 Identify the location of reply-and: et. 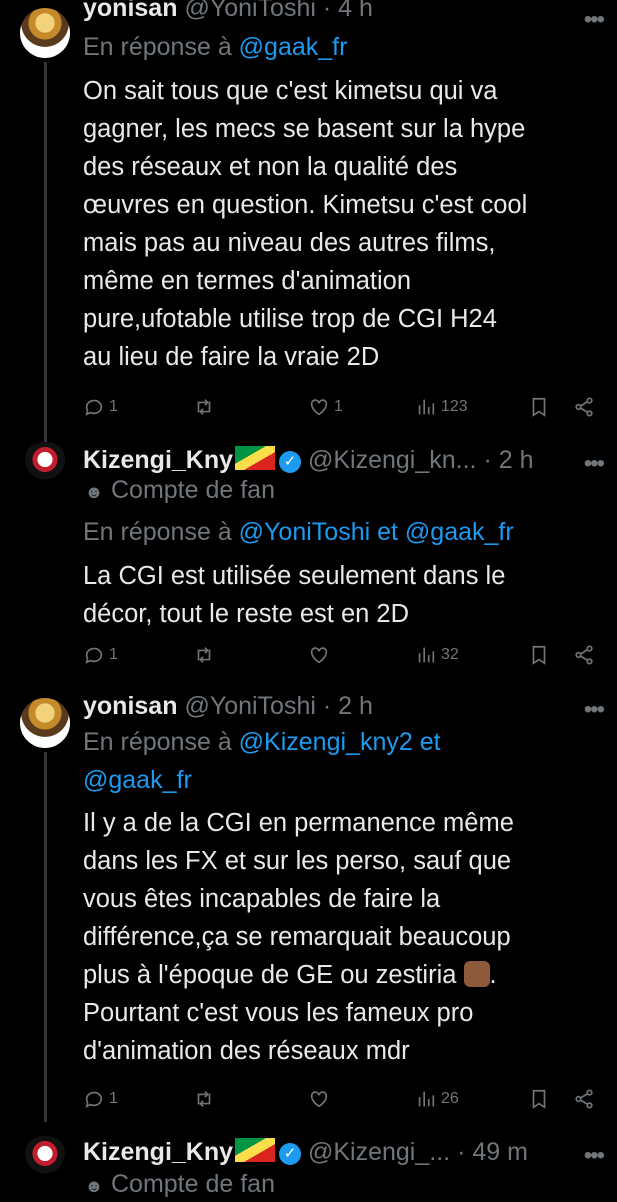
(387, 532).